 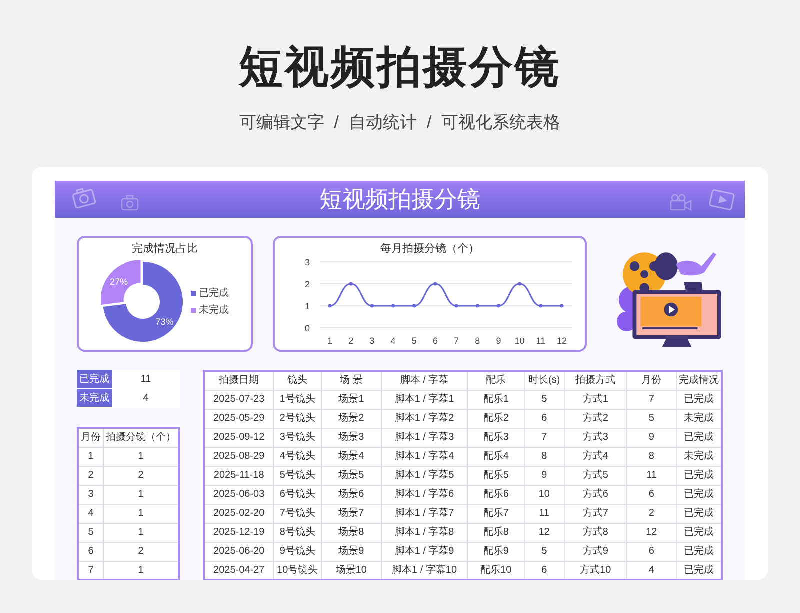 What do you see at coordinates (424, 437) in the screenshot?
I see `table-cell: 脚本1 / 字幕3` at bounding box center [424, 437].